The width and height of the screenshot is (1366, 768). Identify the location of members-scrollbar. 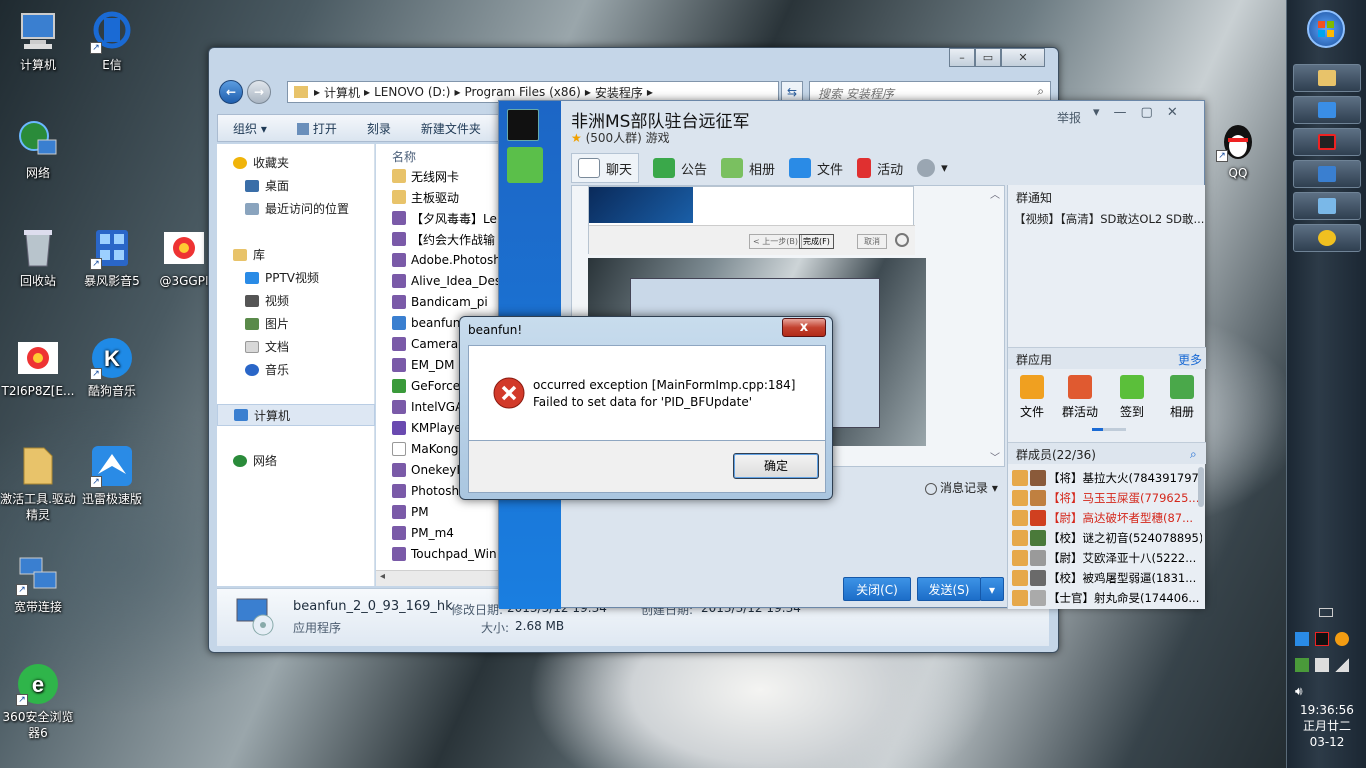
(1201, 487).